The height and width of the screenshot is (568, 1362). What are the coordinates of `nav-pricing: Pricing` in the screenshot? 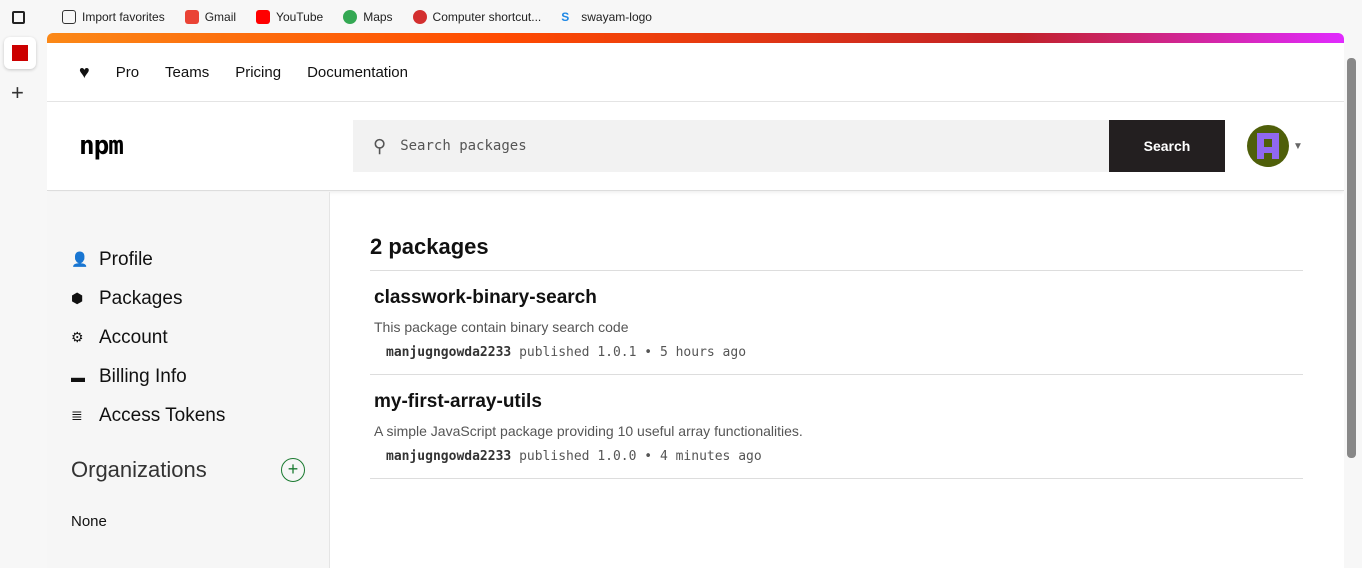 It's located at (258, 72).